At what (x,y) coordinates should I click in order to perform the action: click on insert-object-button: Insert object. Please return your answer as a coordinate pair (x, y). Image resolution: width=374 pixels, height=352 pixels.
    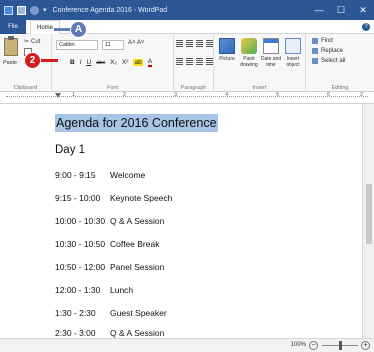
    Looking at the image, I should click on (293, 53).